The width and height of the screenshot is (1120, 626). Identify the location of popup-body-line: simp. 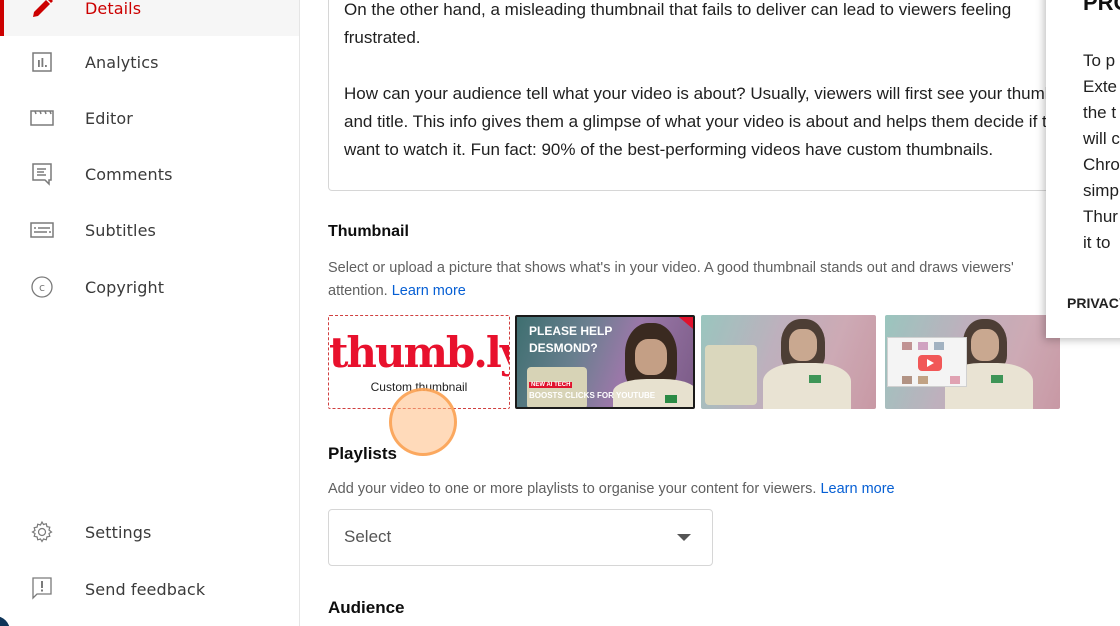
(1101, 190).